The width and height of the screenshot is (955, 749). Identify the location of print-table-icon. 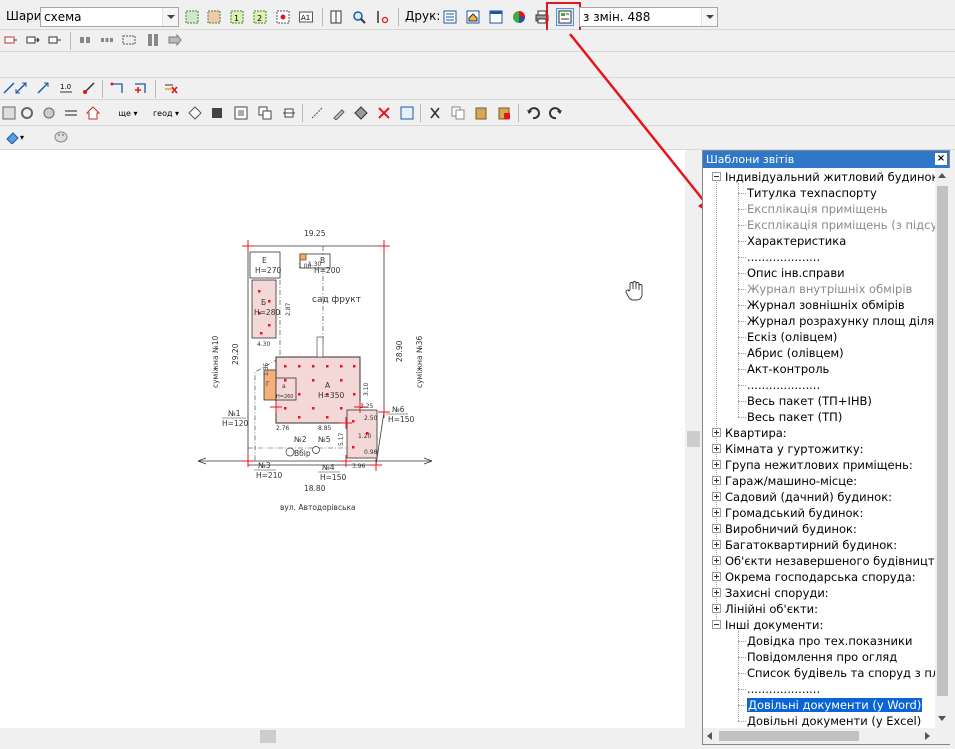
(450, 17).